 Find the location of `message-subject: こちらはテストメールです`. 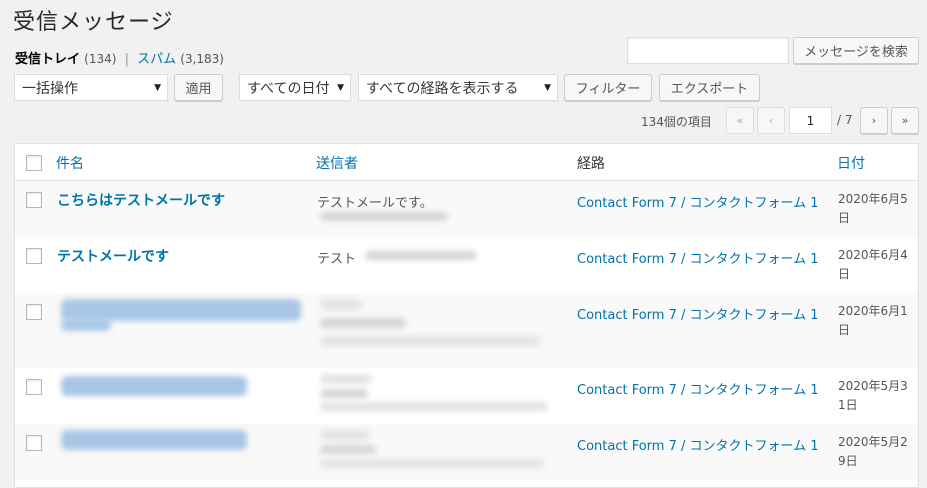

message-subject: こちらはテストメールです is located at coordinates (141, 200).